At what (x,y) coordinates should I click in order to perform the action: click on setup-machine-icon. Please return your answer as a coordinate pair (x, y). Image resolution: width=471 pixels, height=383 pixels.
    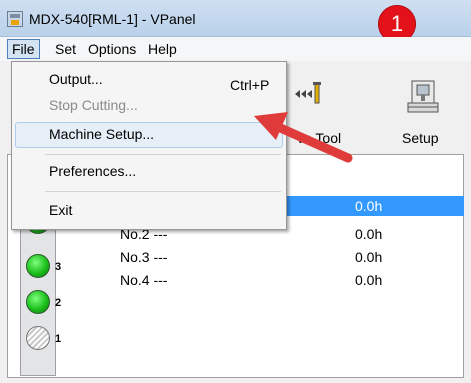
    Looking at the image, I should click on (423, 96).